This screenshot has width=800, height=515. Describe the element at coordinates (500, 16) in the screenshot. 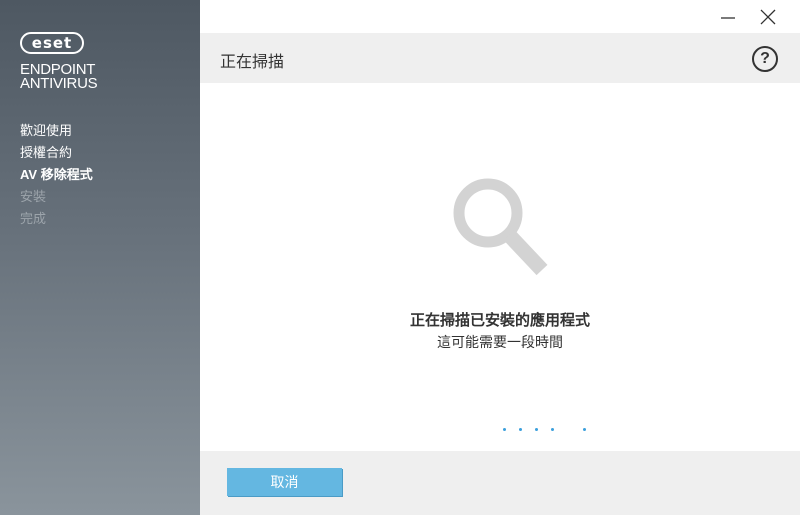

I see `title-bar` at that location.